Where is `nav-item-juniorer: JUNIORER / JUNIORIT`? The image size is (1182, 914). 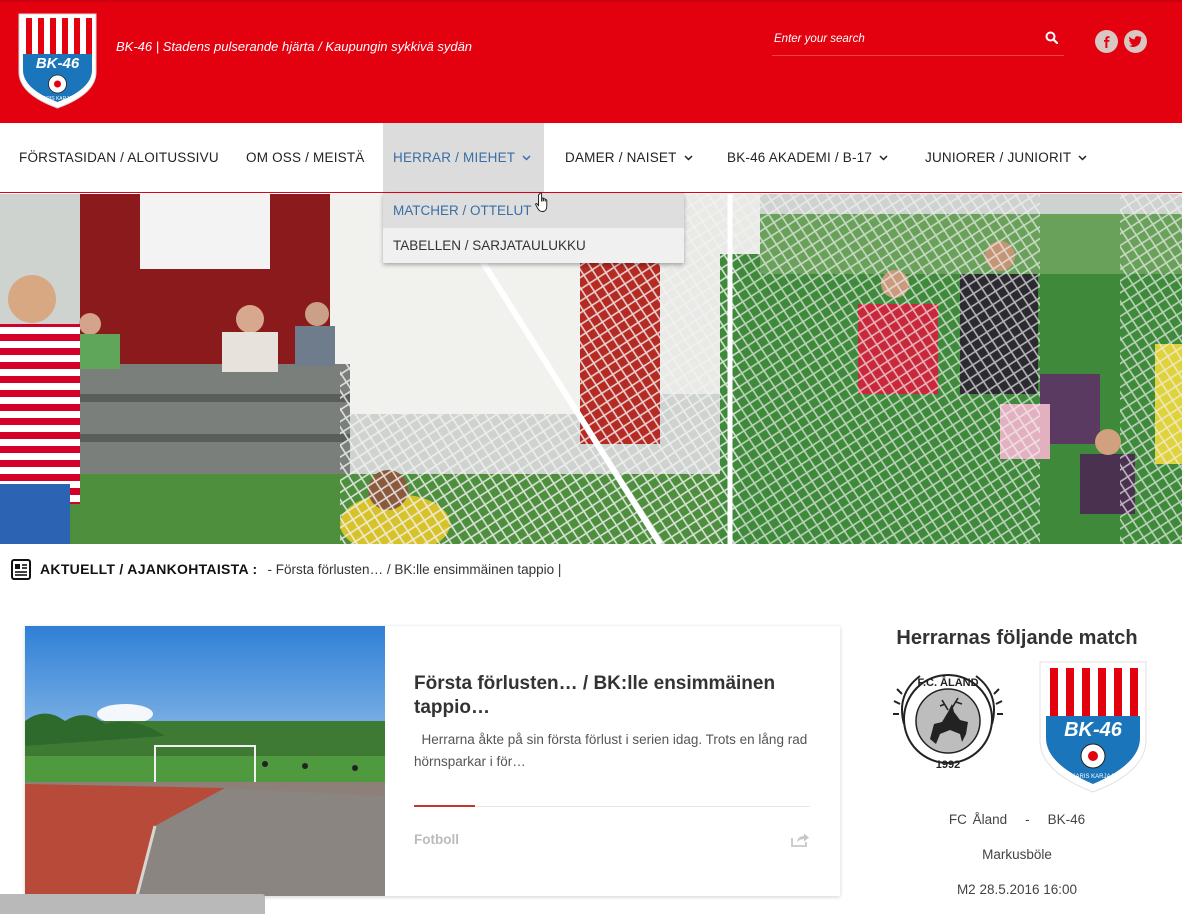 nav-item-juniorer: JUNIORER / JUNIORIT is located at coordinates (1006, 157).